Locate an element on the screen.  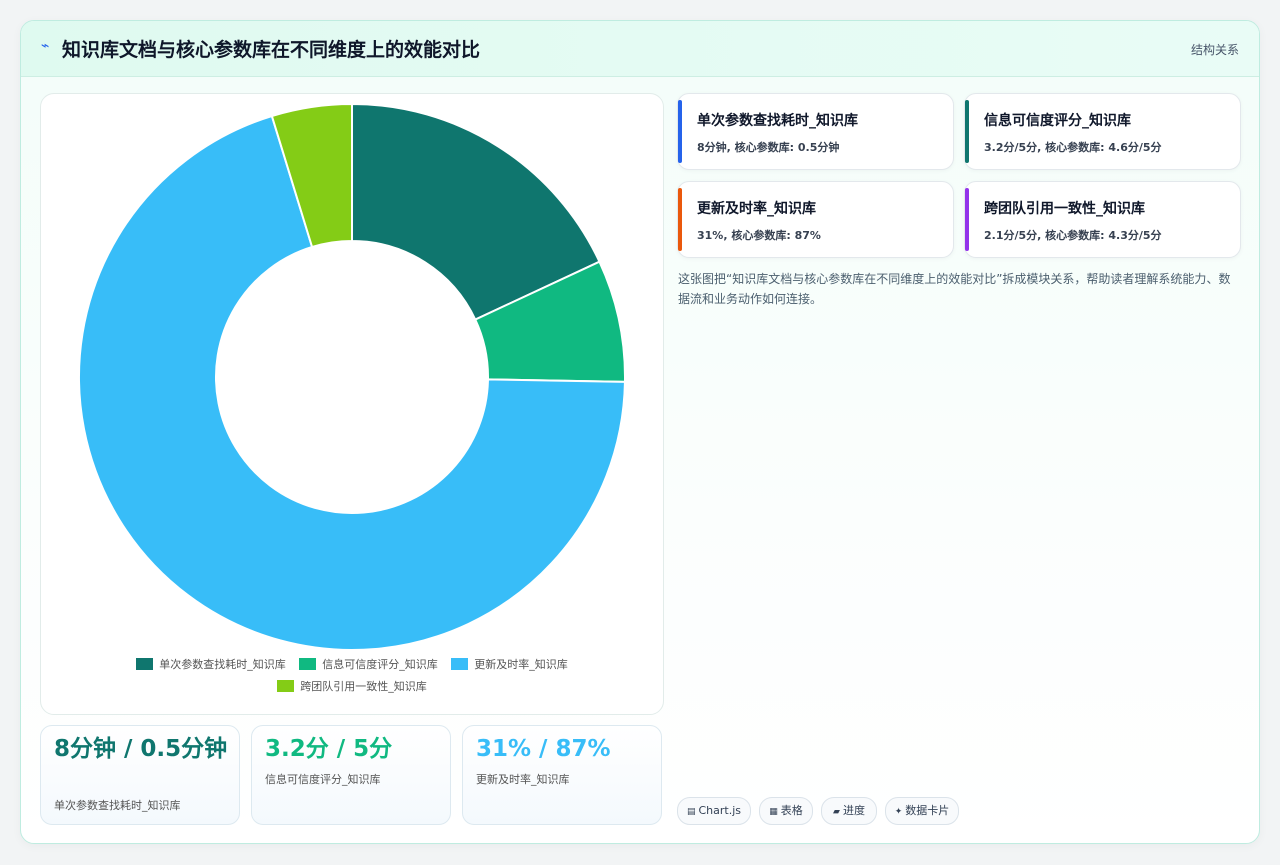
stat-card-lookup: 8分钟 / 0.5分钟 单次参数查找耗时_知识库 is located at coordinates (140, 775).